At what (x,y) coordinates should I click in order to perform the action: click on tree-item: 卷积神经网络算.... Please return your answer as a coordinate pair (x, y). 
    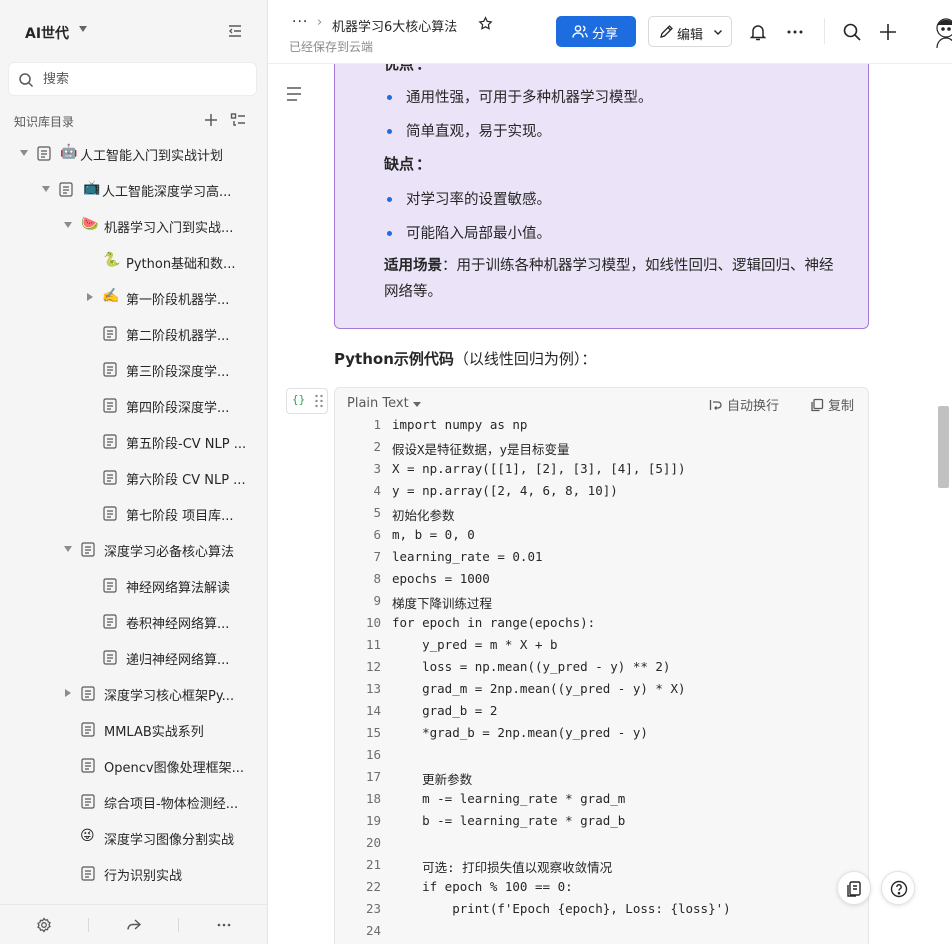
    Looking at the image, I should click on (133, 621).